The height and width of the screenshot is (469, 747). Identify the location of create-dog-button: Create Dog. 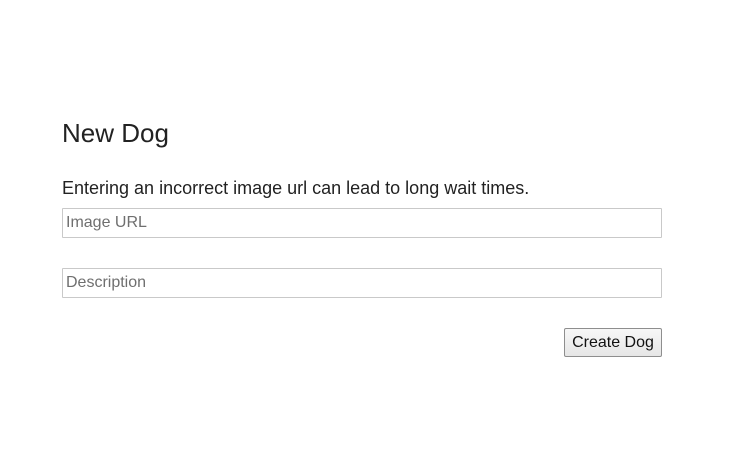
(613, 342).